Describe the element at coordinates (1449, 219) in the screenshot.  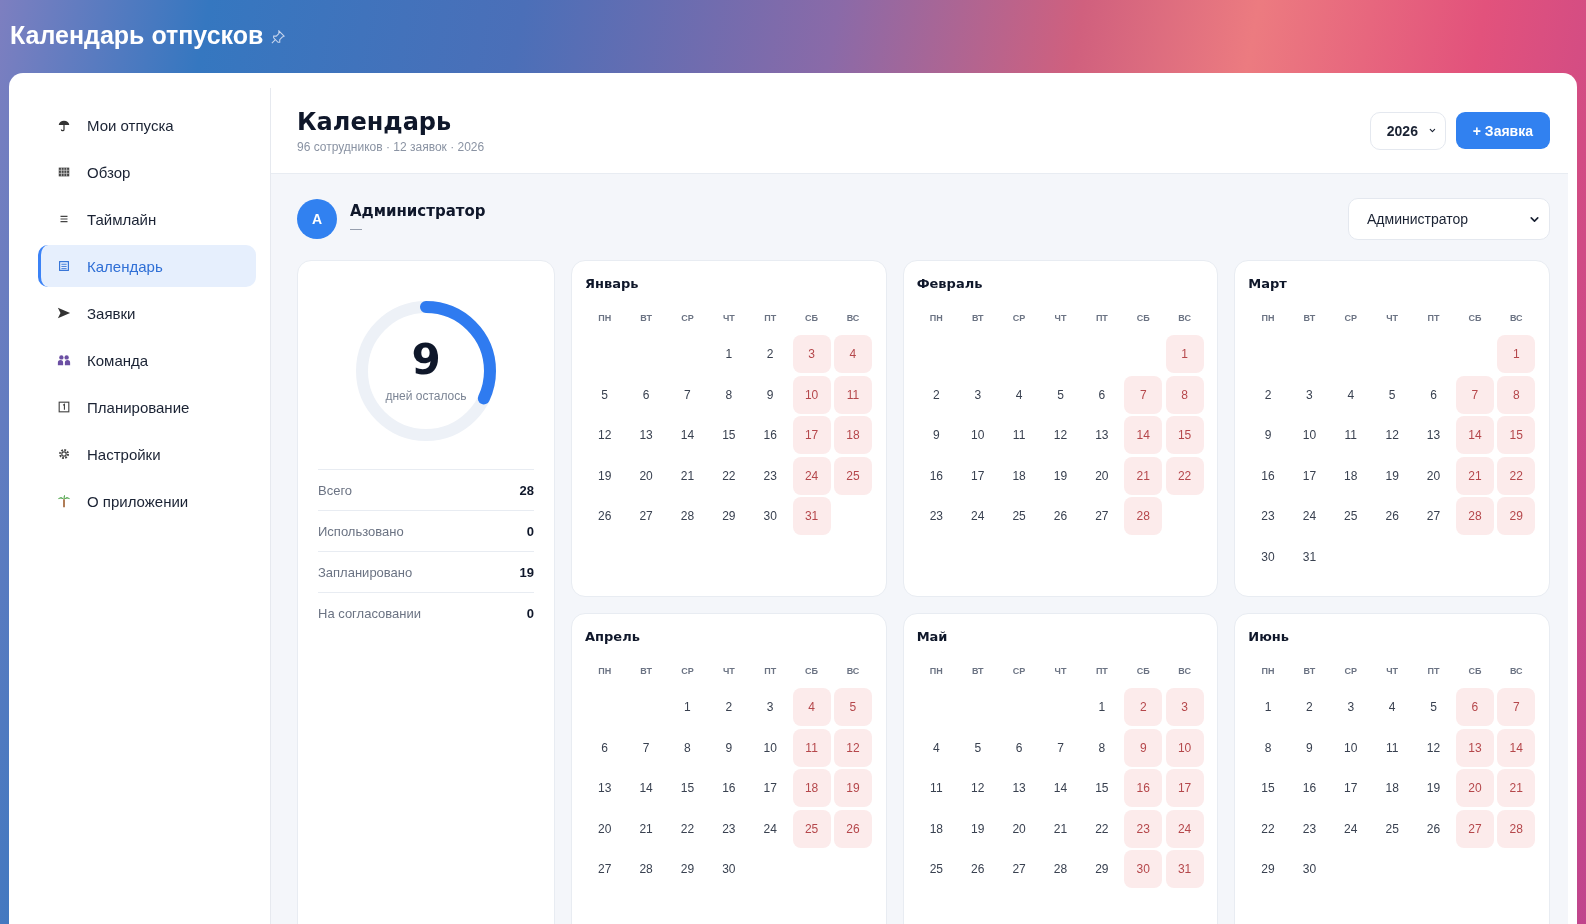
I see `user-select: Администратор` at that location.